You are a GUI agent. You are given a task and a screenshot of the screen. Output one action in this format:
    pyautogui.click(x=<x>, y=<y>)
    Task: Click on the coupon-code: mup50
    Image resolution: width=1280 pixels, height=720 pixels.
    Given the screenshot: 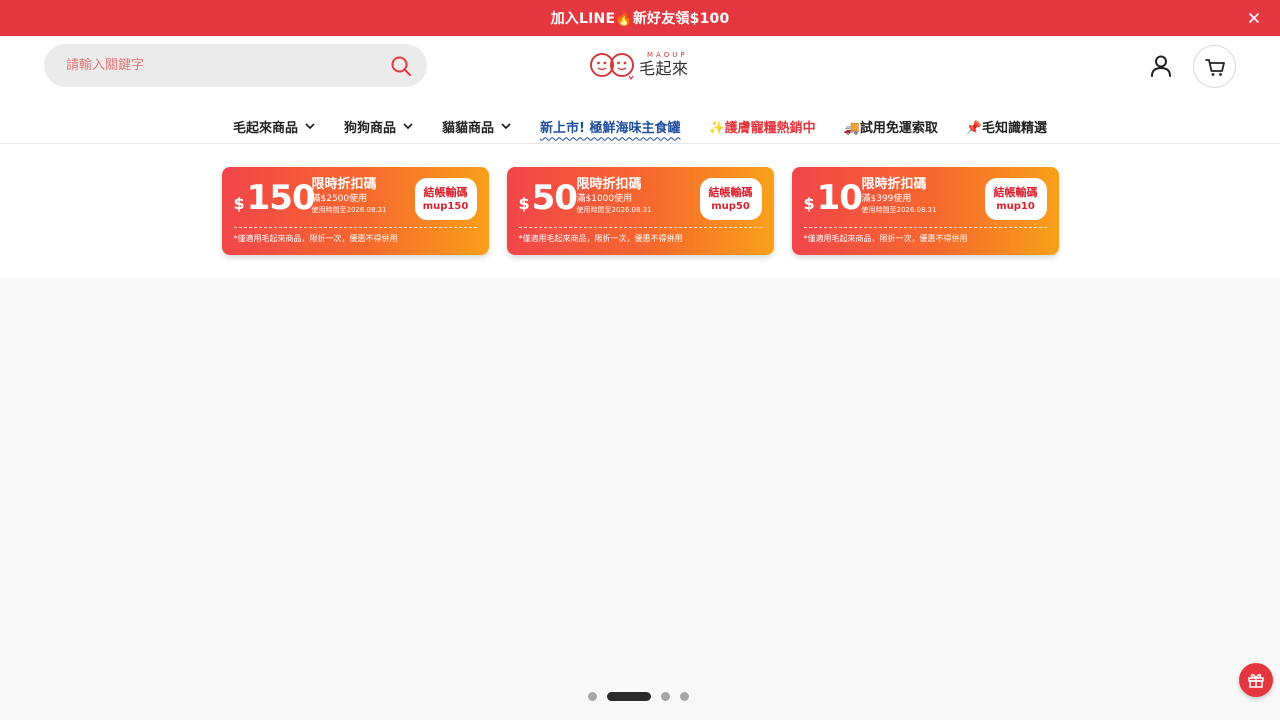 What is the action you would take?
    pyautogui.click(x=730, y=206)
    